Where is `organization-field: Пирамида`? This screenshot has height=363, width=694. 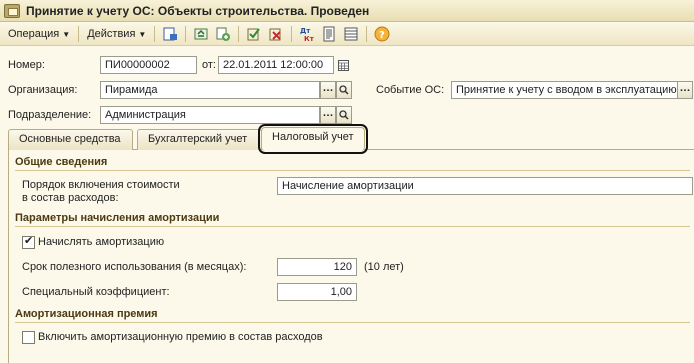
organization-field: Пирамида is located at coordinates (210, 90).